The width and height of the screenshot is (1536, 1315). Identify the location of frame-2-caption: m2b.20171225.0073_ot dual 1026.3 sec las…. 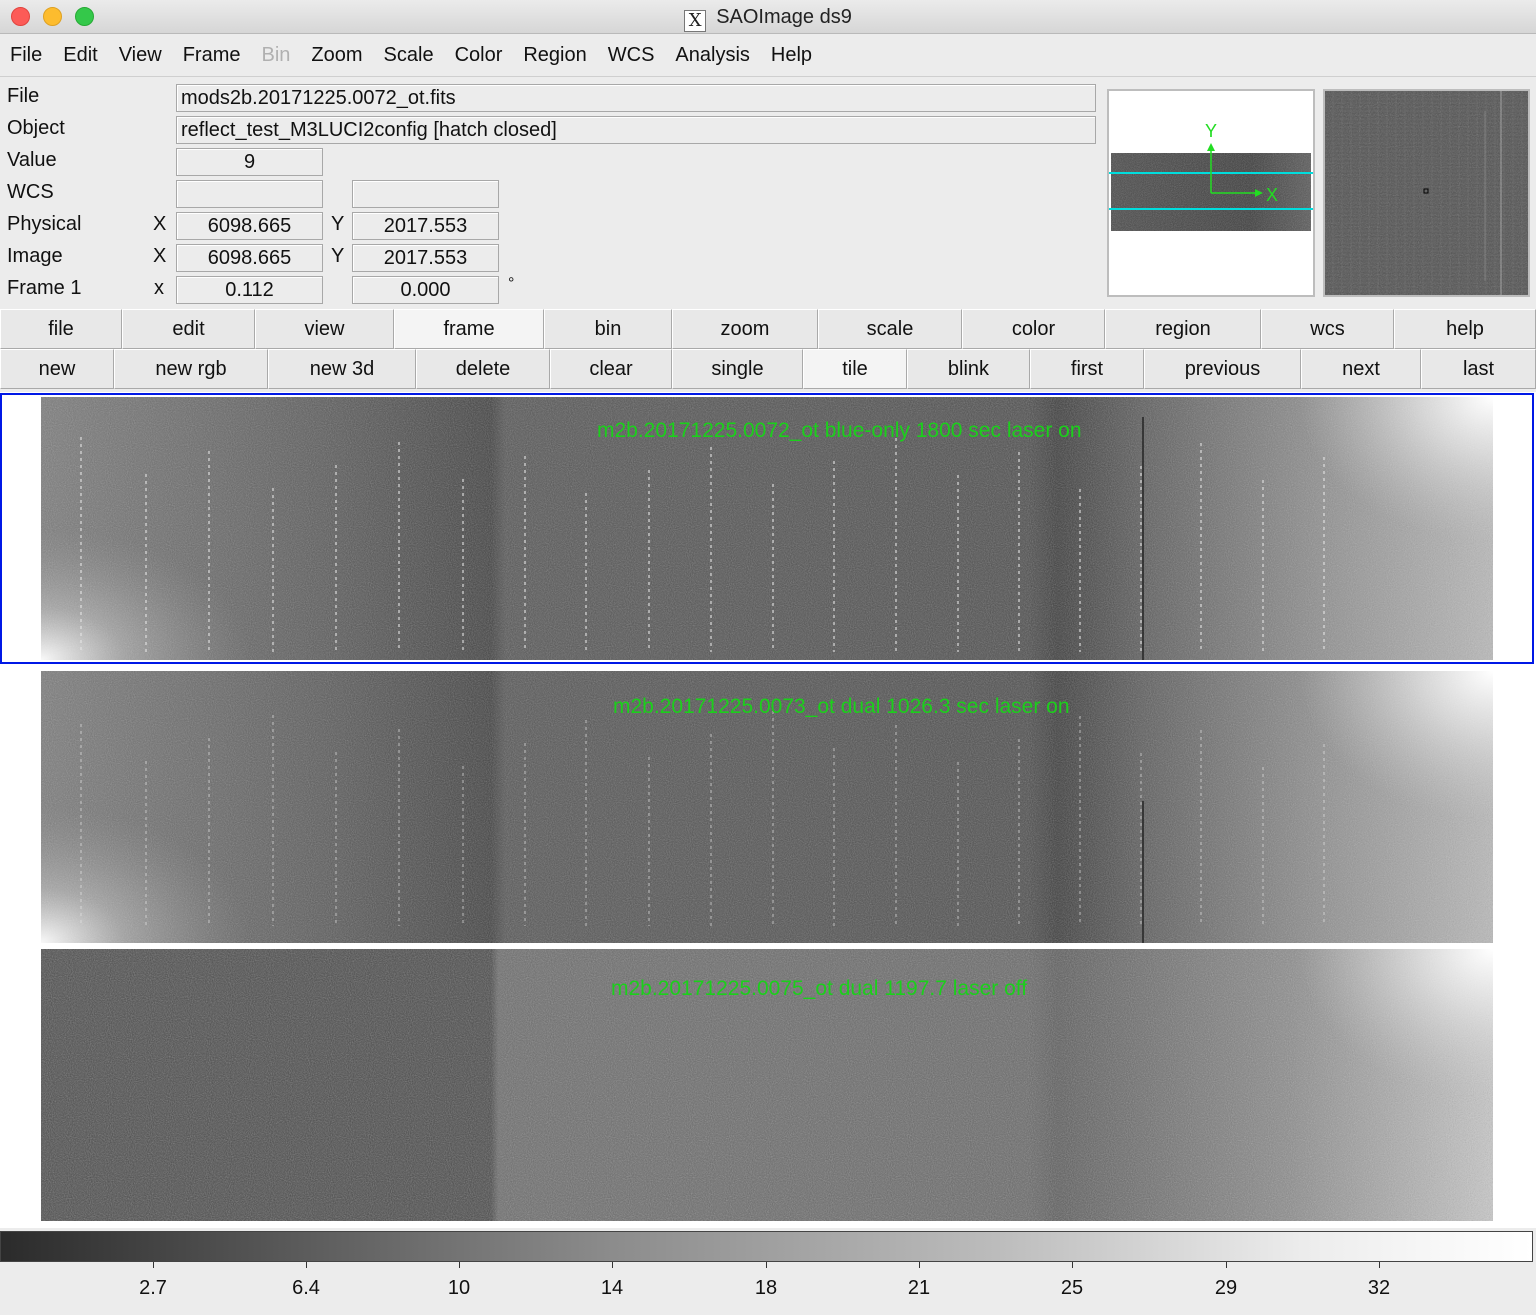
(841, 706).